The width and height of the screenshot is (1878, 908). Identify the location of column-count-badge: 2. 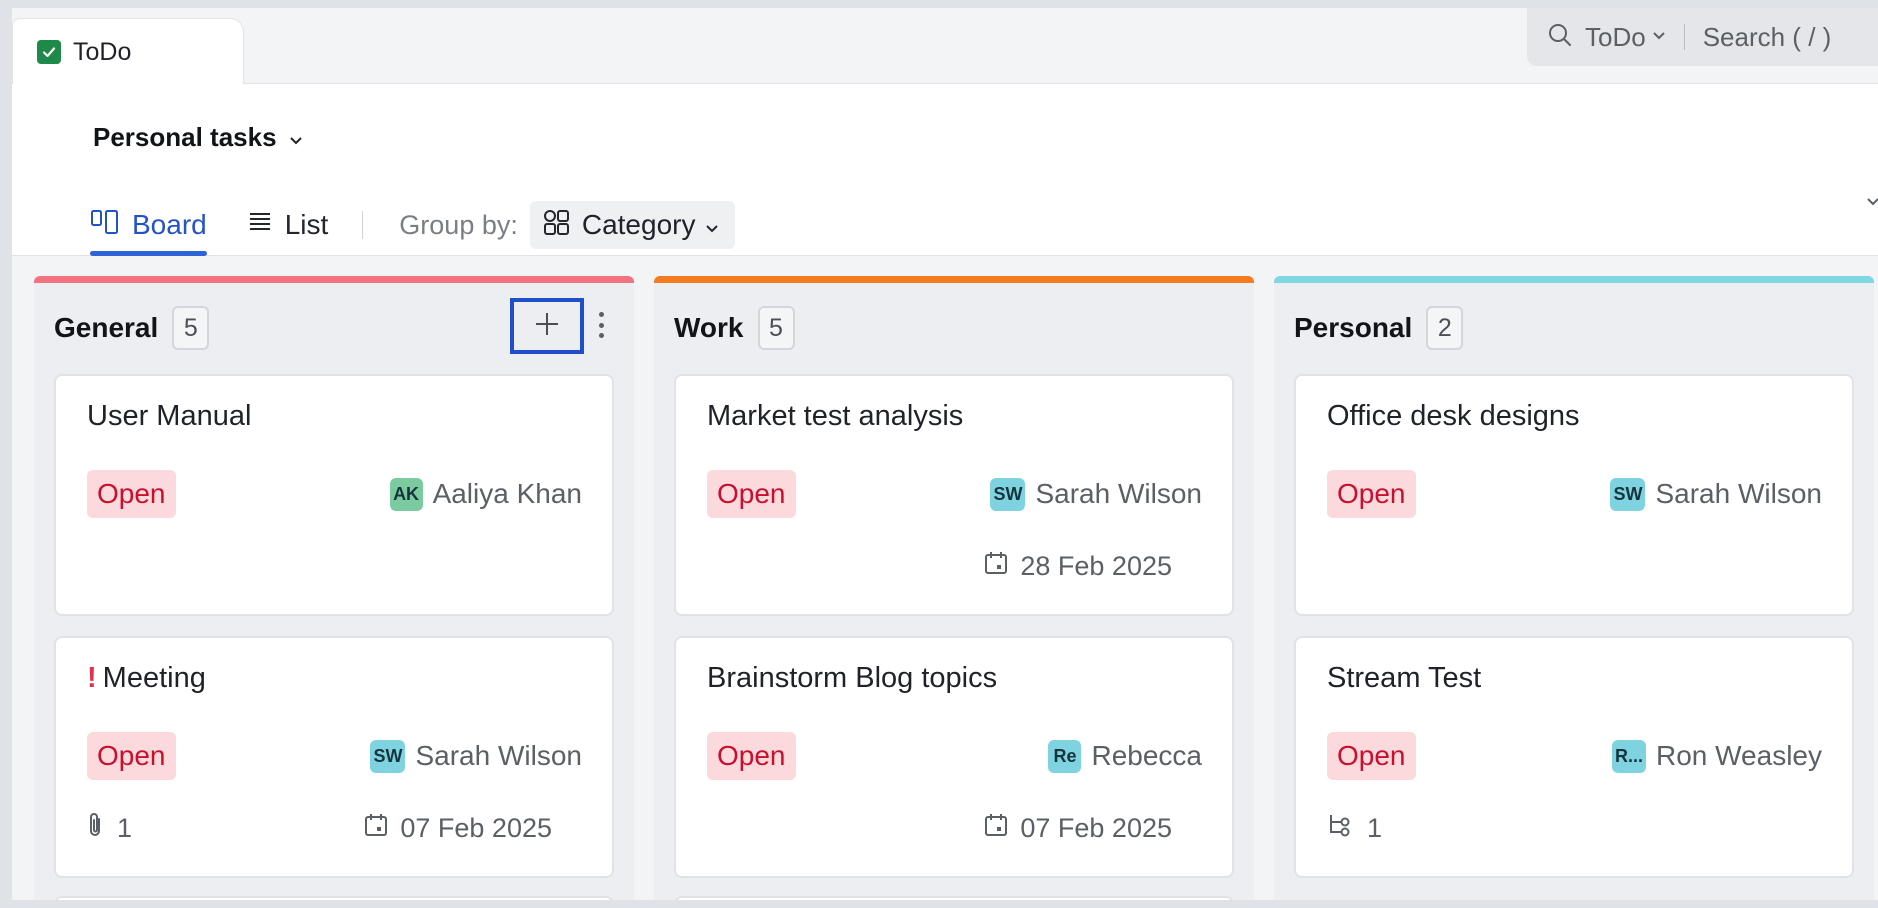
(1445, 328).